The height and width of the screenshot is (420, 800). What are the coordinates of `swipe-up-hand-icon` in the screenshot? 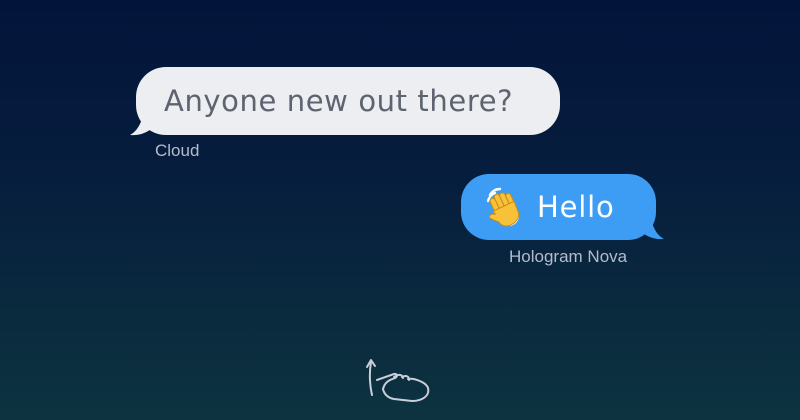 It's located at (398, 380).